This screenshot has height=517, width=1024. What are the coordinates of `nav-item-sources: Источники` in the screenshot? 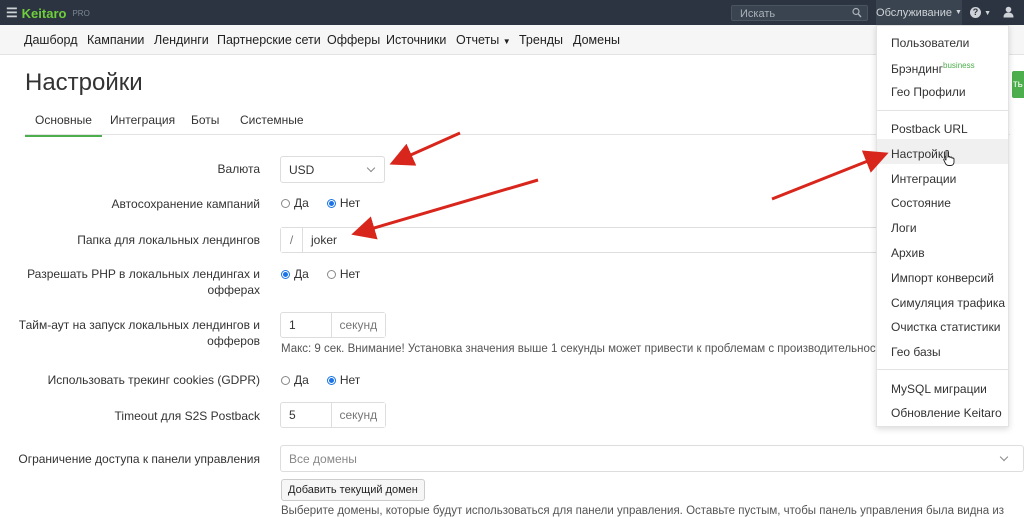 It's located at (416, 40).